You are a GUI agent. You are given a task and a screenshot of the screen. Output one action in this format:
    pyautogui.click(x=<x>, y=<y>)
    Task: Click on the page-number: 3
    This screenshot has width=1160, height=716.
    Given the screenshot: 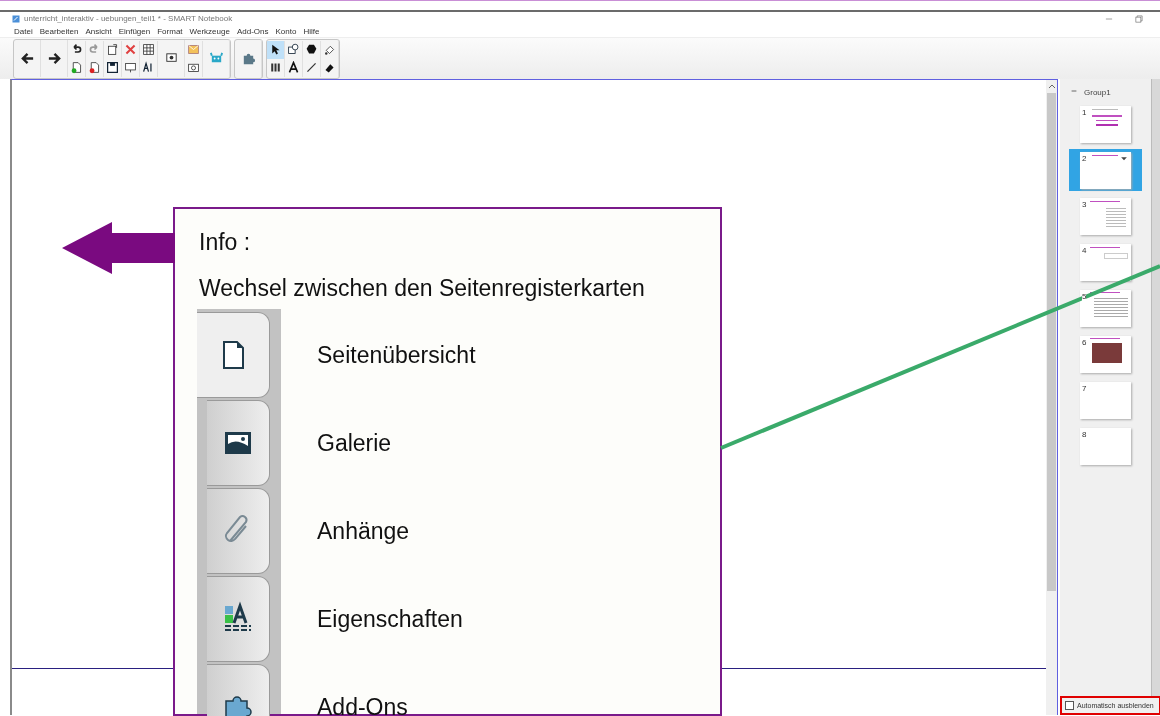 What is the action you would take?
    pyautogui.click(x=1084, y=204)
    